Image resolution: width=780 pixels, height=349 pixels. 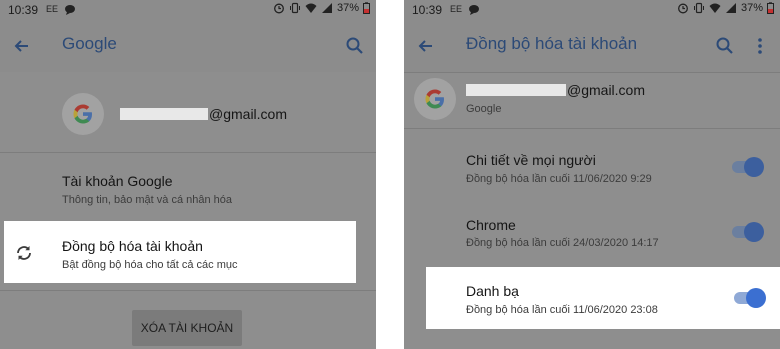 I want to click on app-bar: Đồng bộ hóa tài khoản, so click(x=592, y=46).